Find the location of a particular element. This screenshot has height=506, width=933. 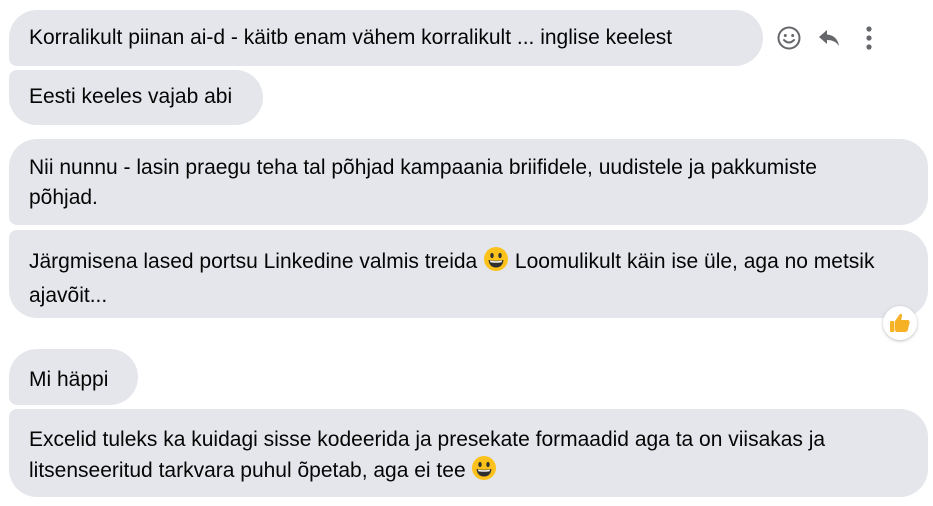

message-bubble: Eesti keeles vajab abi is located at coordinates (136, 97).